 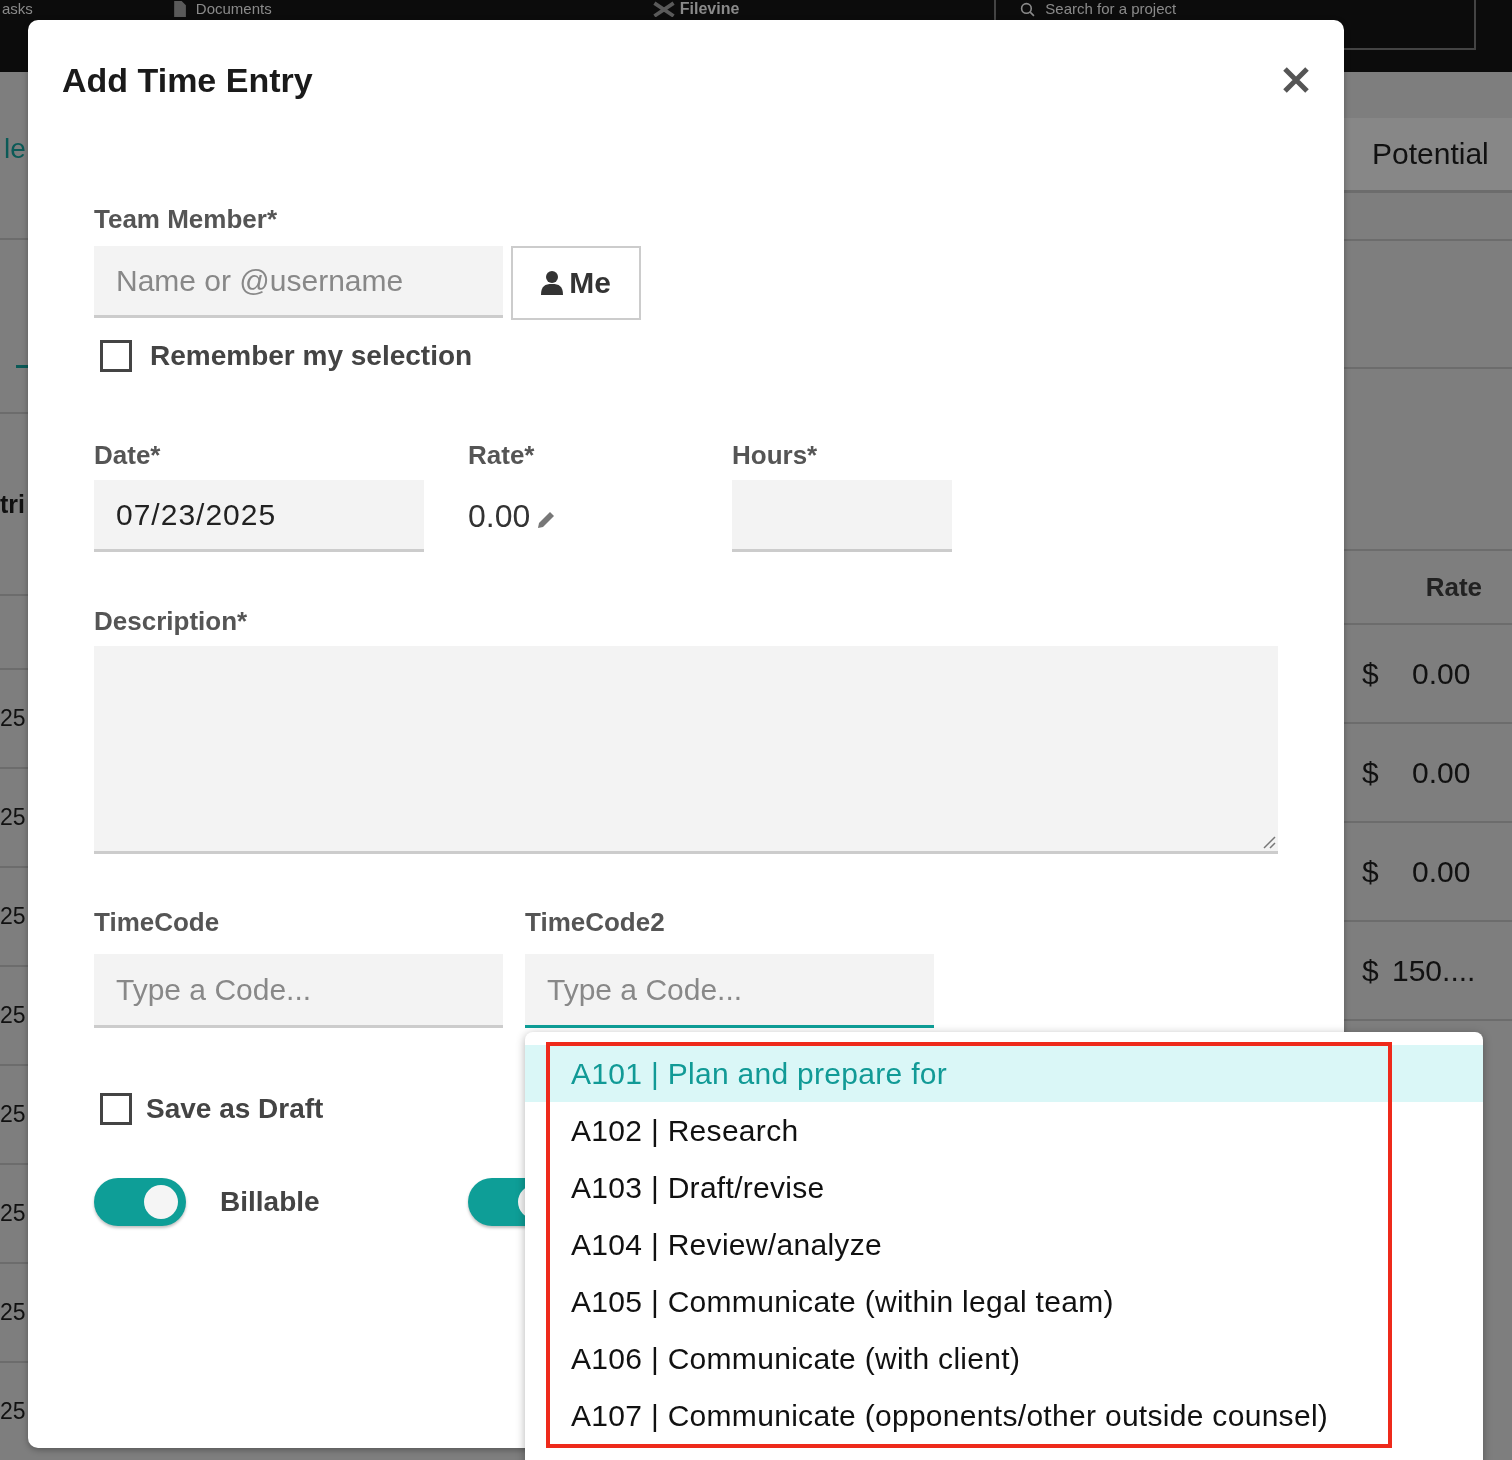 What do you see at coordinates (663, 9) in the screenshot?
I see `logo-icon` at bounding box center [663, 9].